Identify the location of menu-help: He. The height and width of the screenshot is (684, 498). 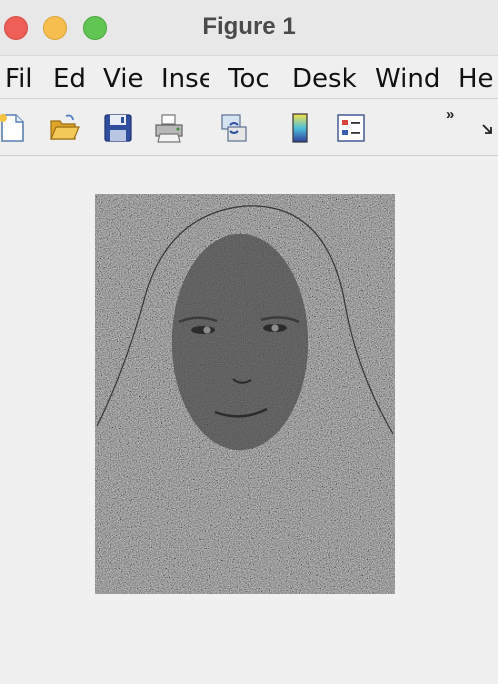
(478, 79).